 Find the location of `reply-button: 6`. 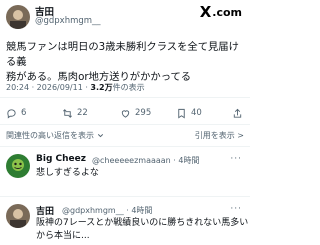

reply-button: 6 is located at coordinates (16, 113).